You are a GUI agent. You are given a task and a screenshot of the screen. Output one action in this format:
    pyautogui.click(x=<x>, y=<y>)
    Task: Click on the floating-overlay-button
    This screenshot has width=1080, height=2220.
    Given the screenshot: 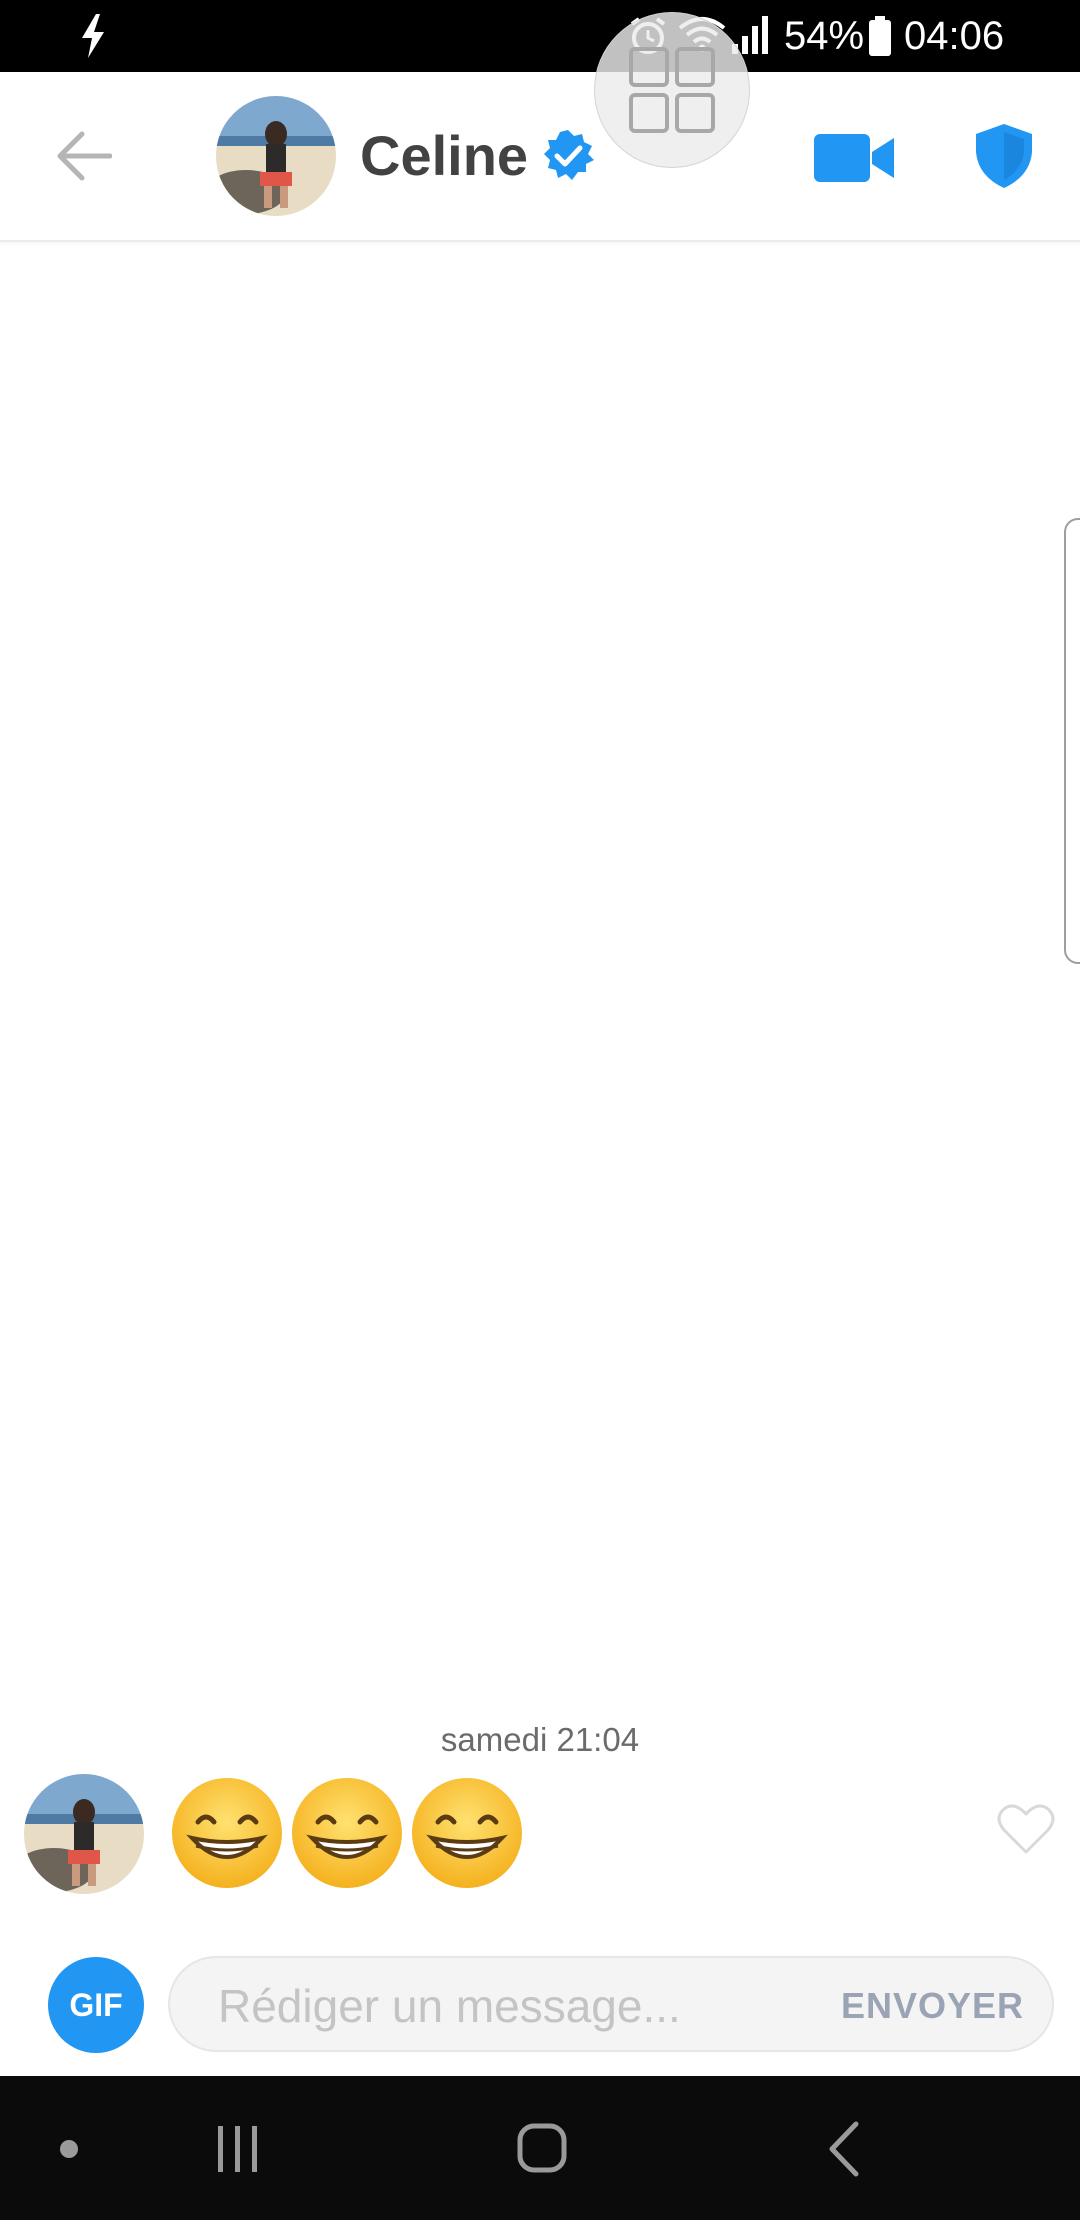 What is the action you would take?
    pyautogui.click(x=672, y=90)
    